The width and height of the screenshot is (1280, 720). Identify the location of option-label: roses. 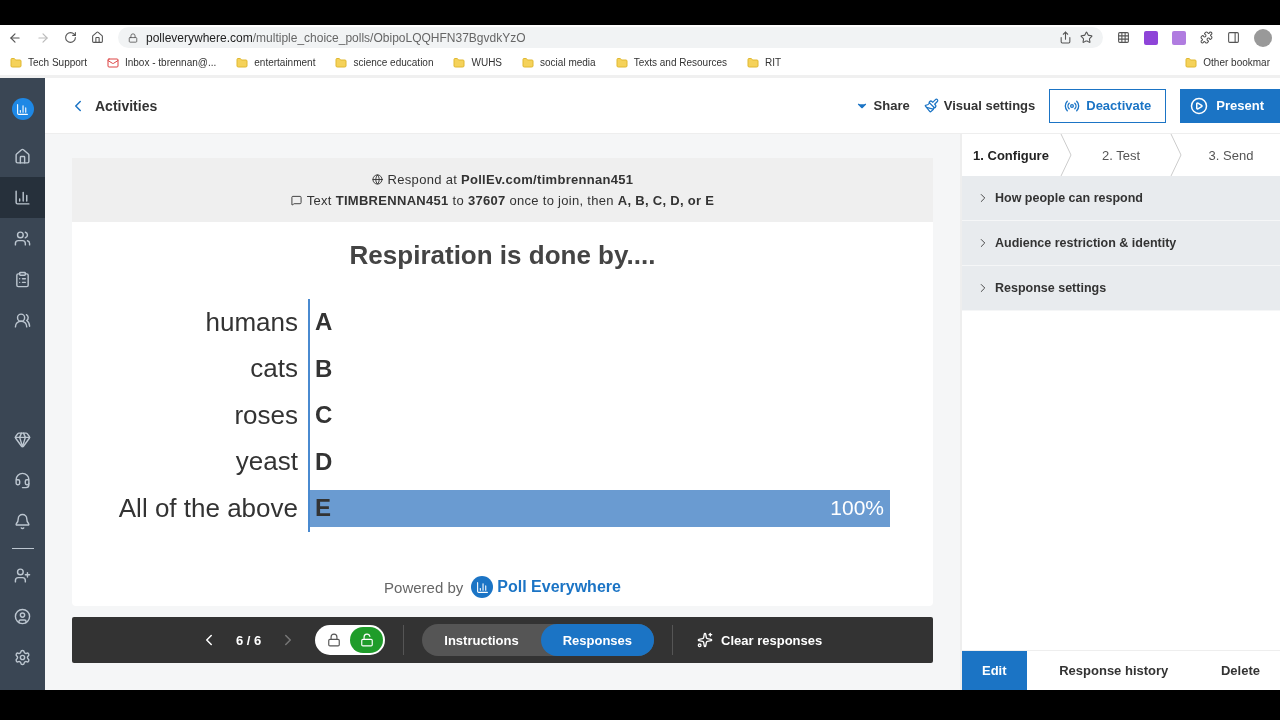
(266, 415).